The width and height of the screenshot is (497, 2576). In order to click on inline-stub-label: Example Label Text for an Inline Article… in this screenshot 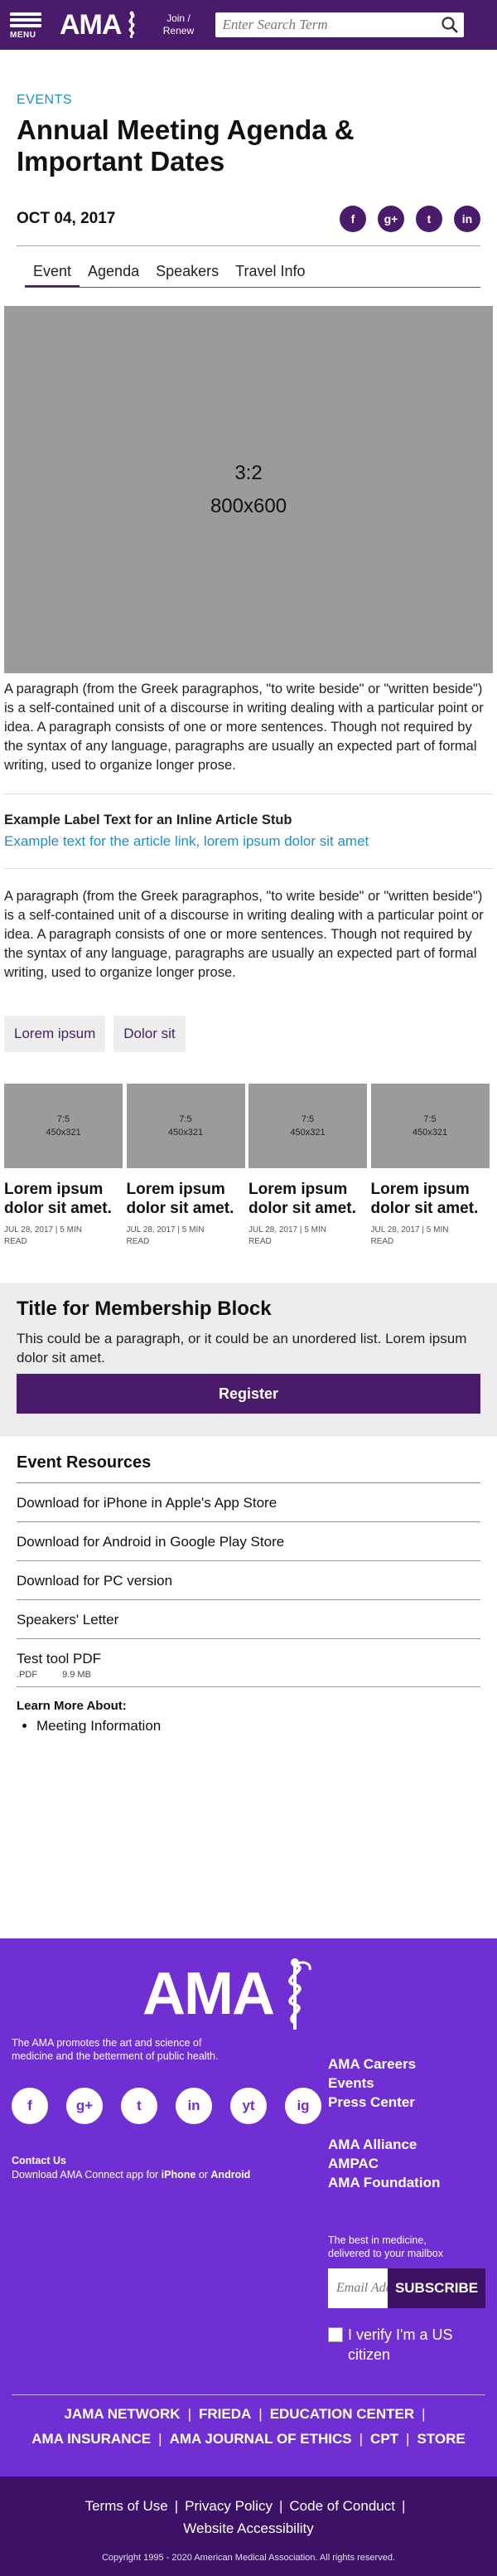, I will do `click(148, 820)`.